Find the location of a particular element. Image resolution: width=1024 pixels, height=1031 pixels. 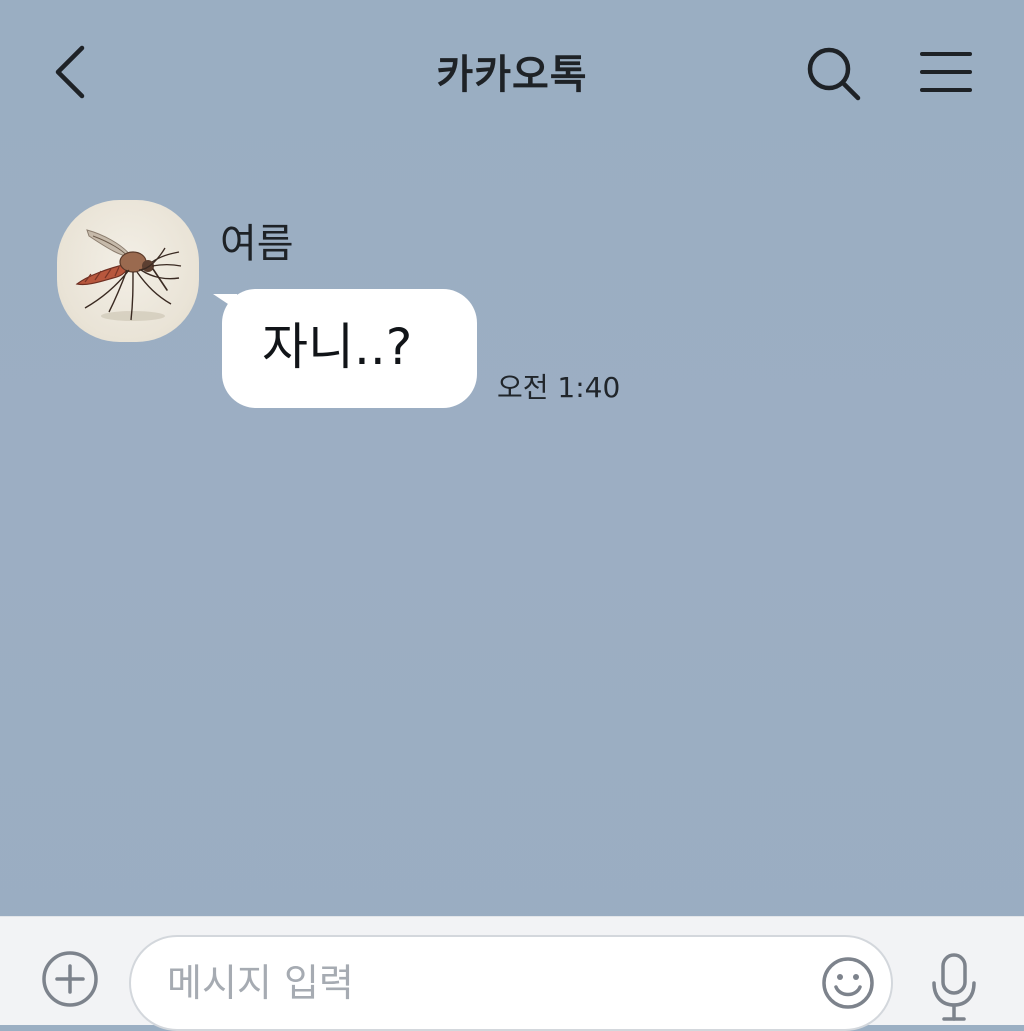

microphone-icon is located at coordinates (954, 987).